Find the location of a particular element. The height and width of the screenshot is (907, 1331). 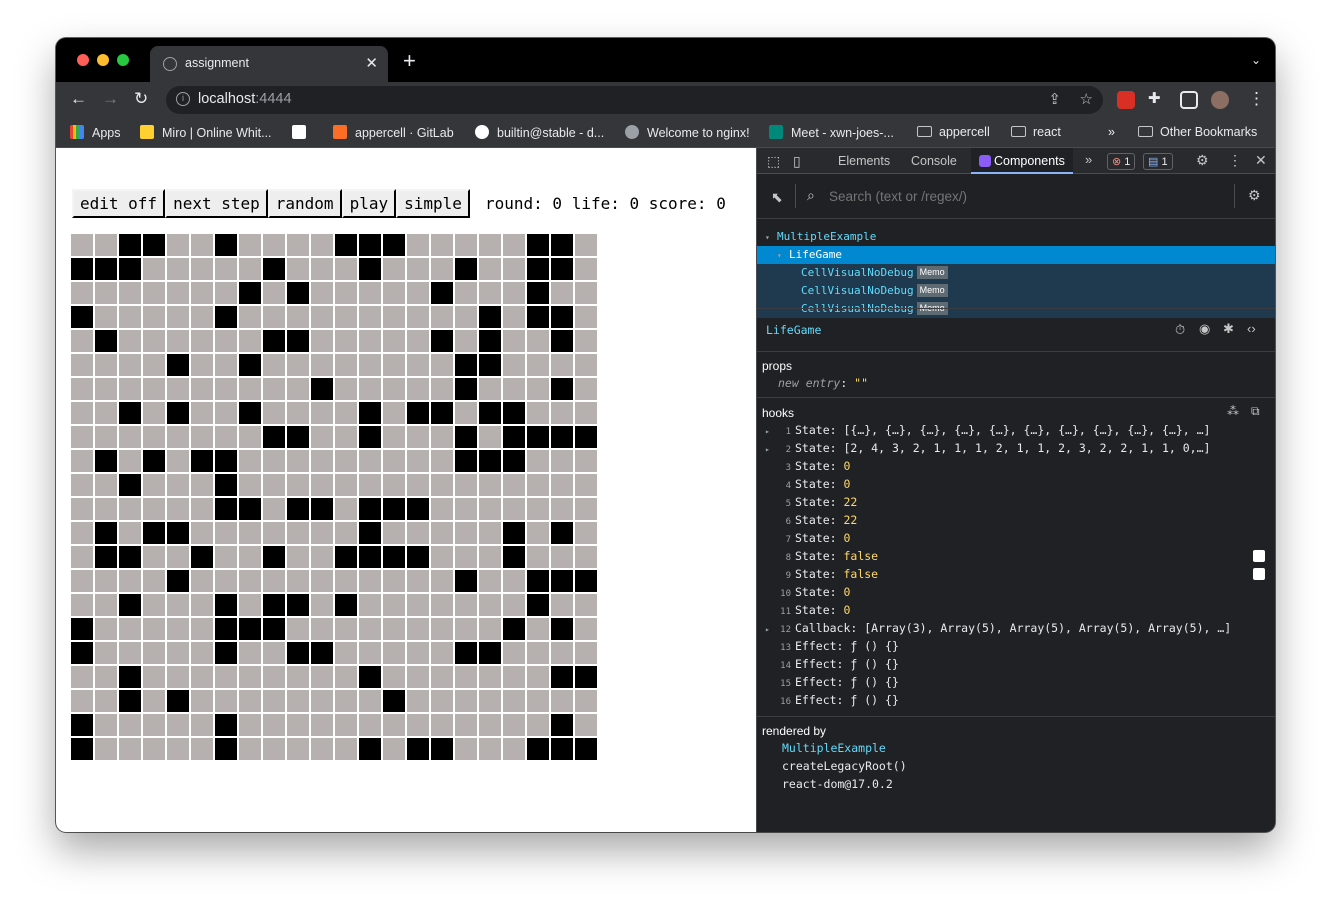

side-panel-icon is located at coordinates (1189, 100).